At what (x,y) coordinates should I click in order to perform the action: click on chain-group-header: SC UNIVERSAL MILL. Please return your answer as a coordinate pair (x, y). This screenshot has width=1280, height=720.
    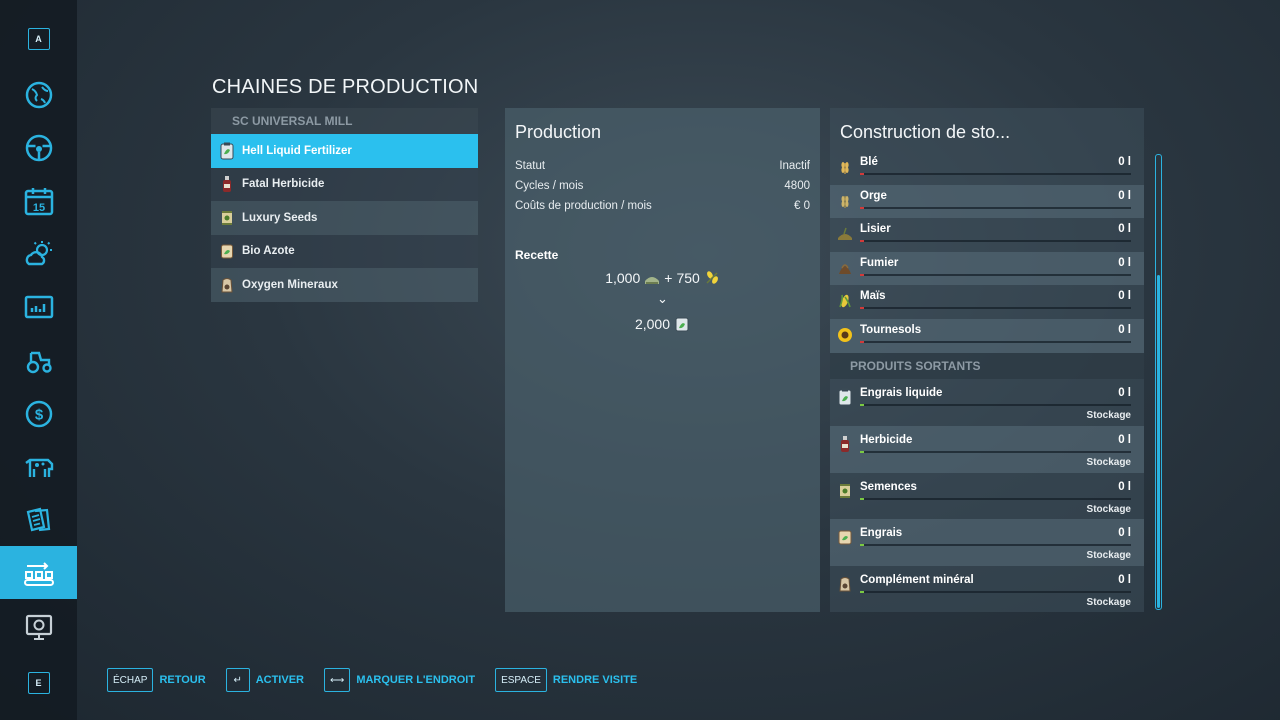
    Looking at the image, I should click on (344, 121).